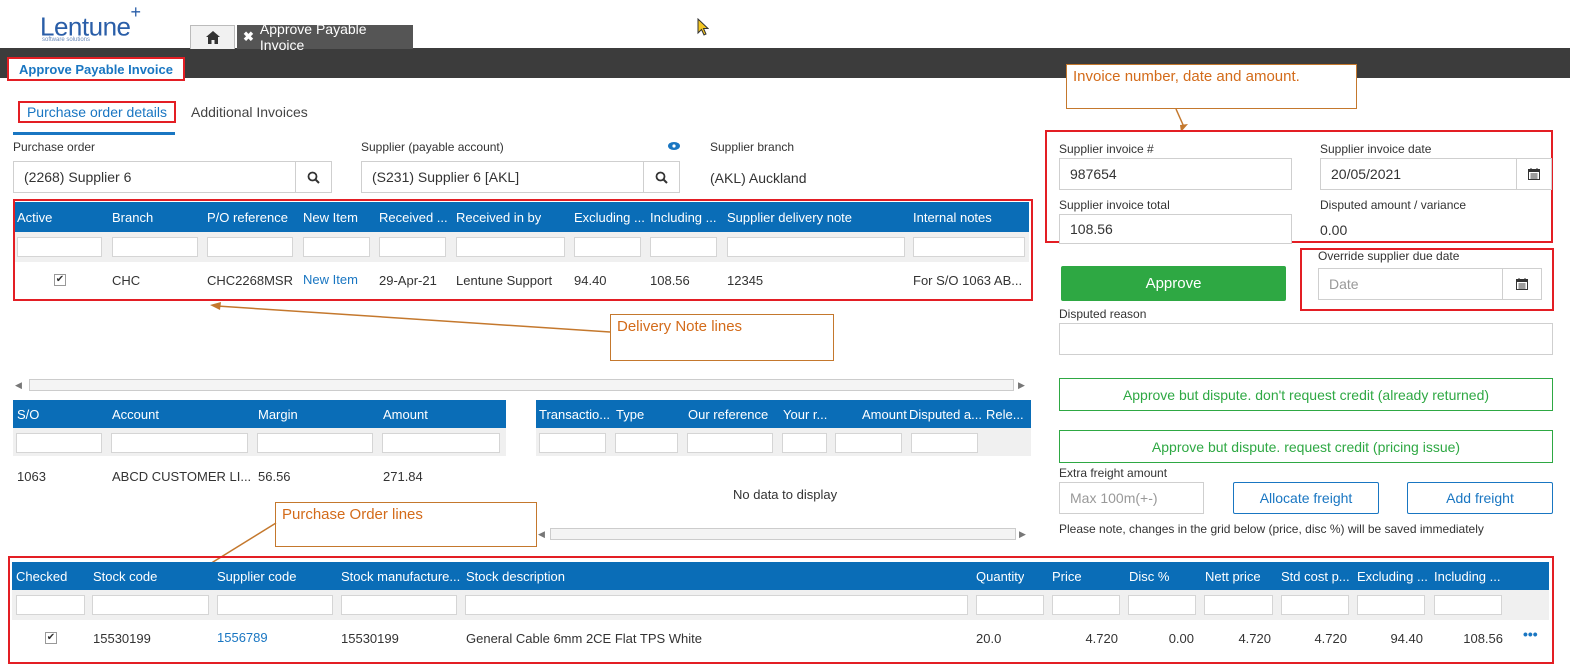  I want to click on extra-freight-input: Max 100m(+-), so click(1131, 498).